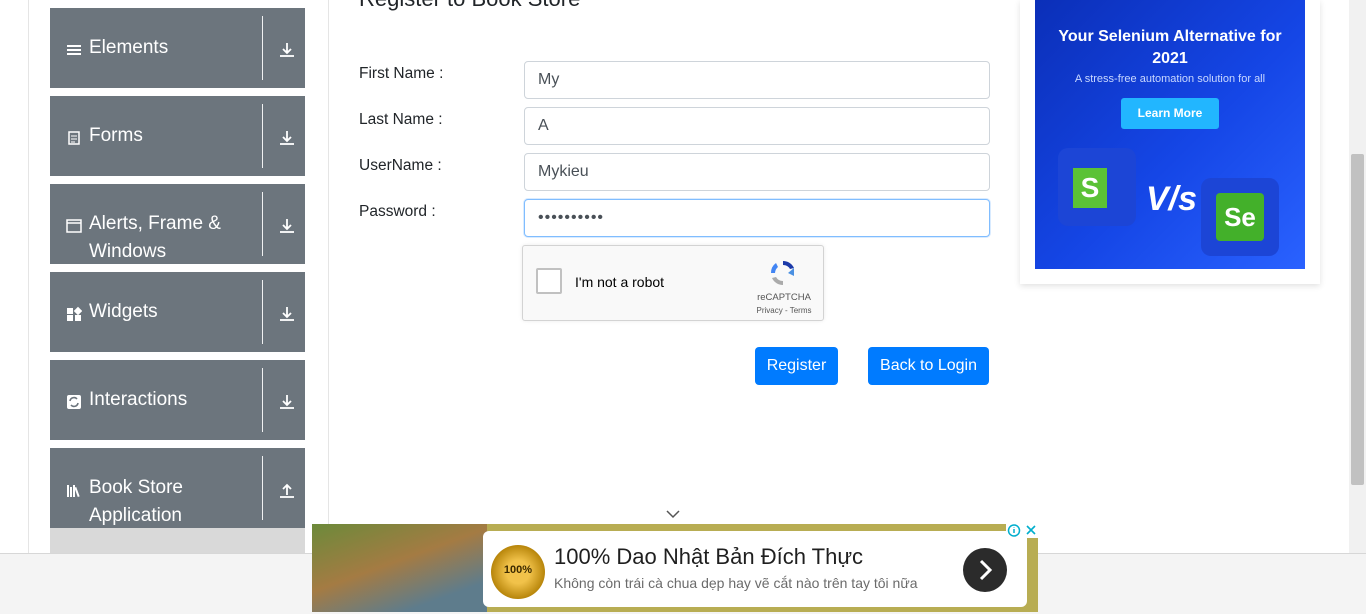  Describe the element at coordinates (757, 218) in the screenshot. I see `password-input` at that location.